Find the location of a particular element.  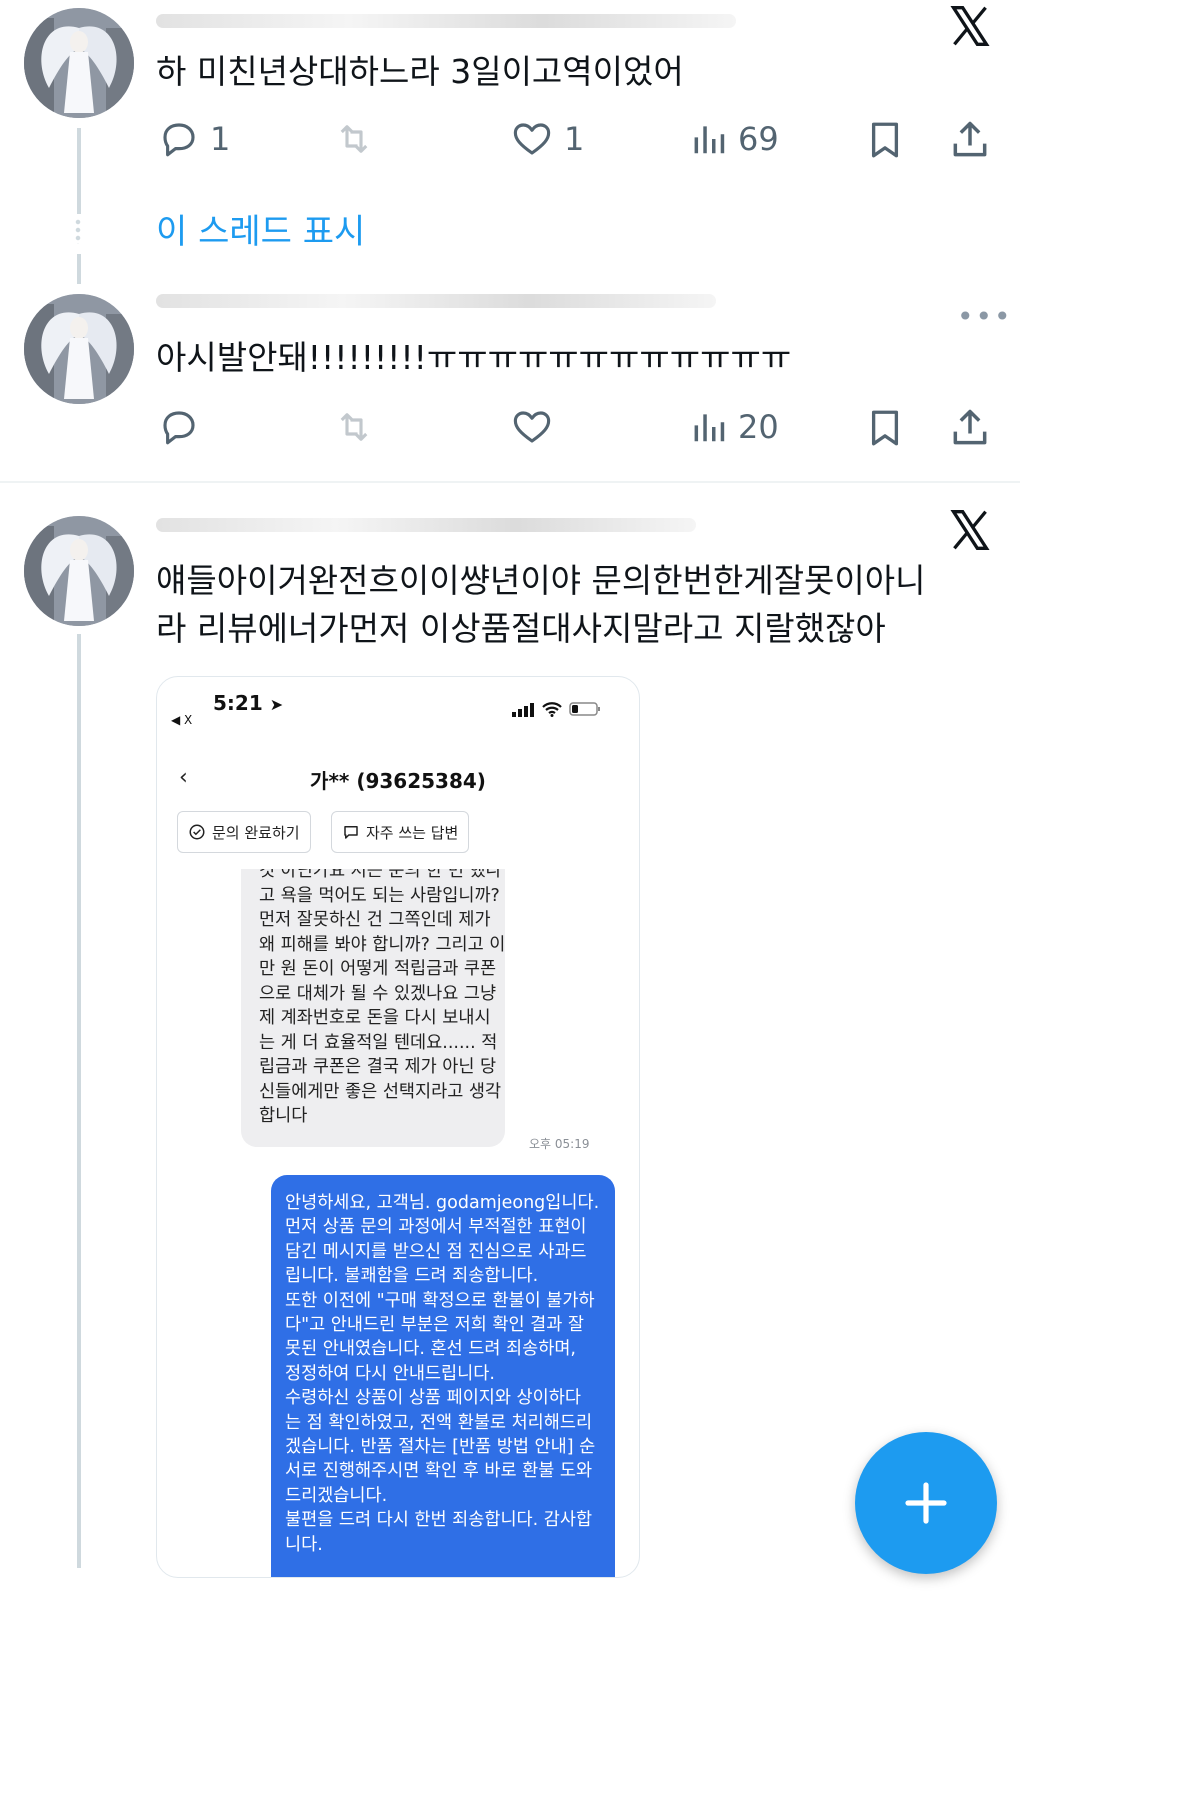

speech-bubble-icon is located at coordinates (351, 832).